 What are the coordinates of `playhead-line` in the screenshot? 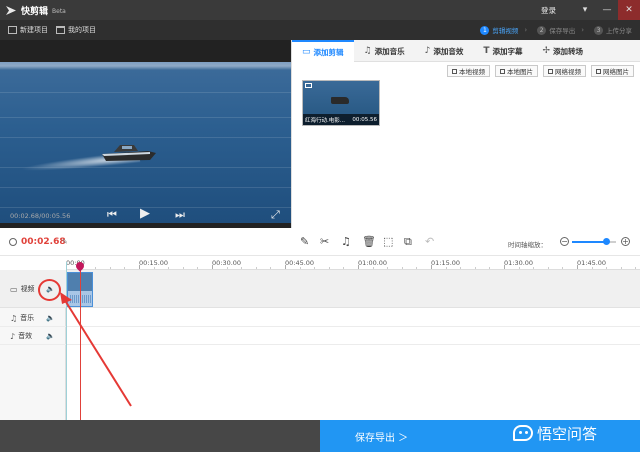 It's located at (80, 341).